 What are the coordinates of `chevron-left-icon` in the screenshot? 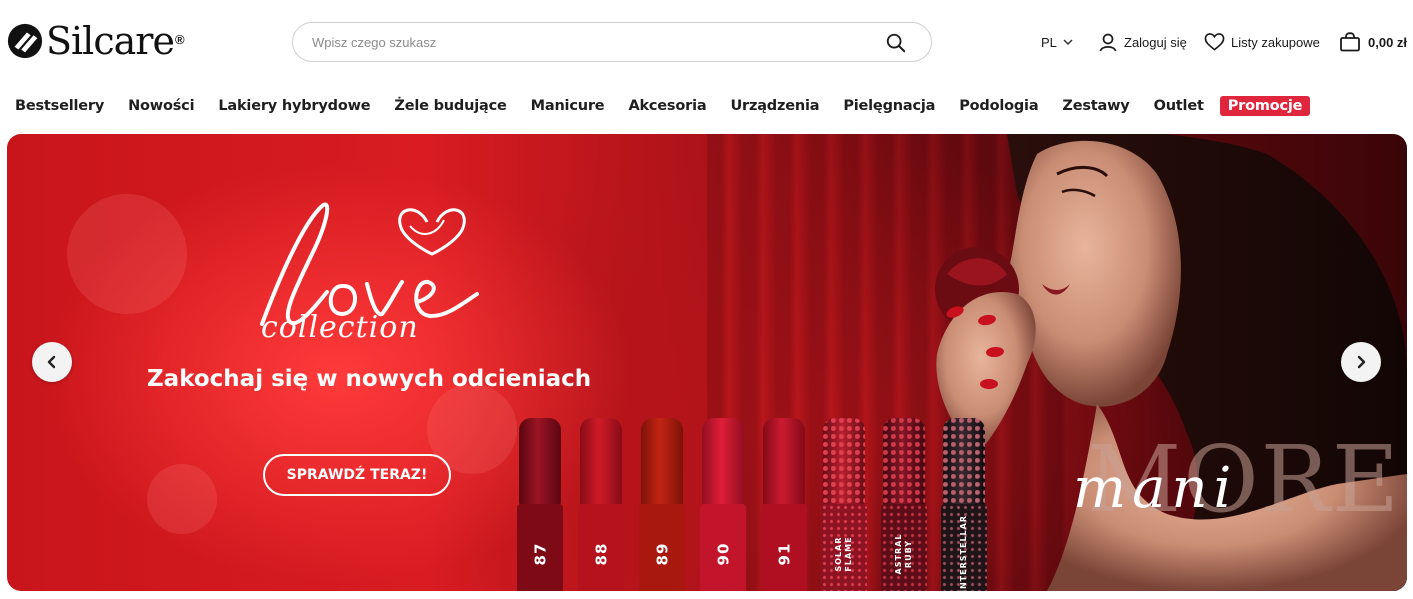 It's located at (51, 362).